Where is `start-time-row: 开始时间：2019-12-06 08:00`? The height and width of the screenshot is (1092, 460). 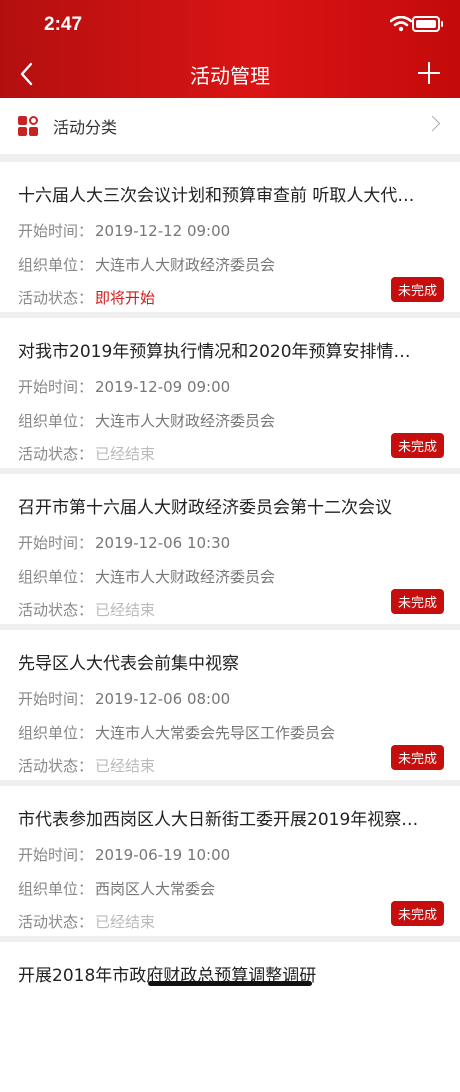
start-time-row: 开始时间：2019-12-06 08:00 is located at coordinates (124, 698).